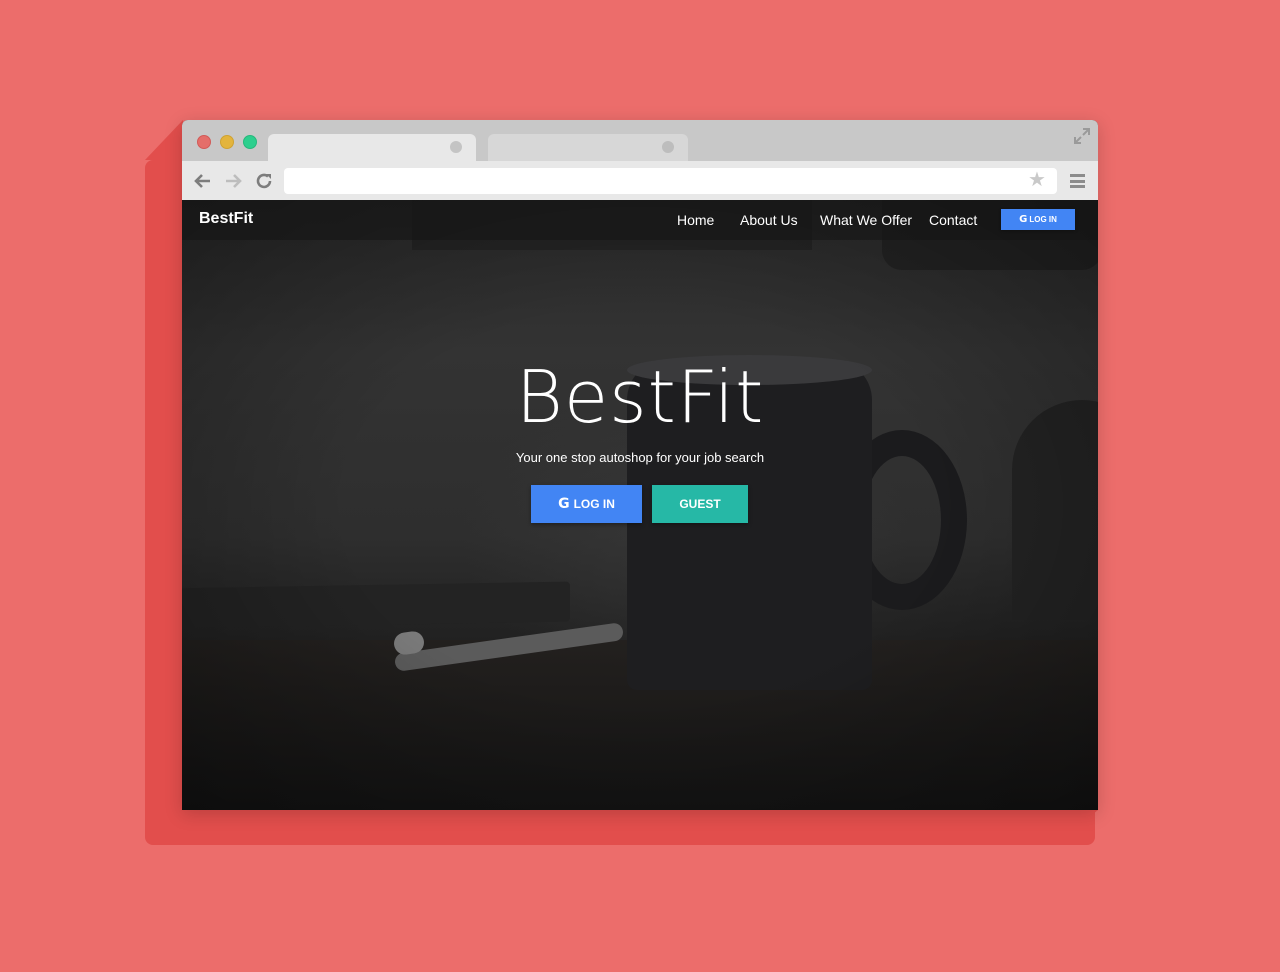 This screenshot has width=1280, height=972. Describe the element at coordinates (594, 504) in the screenshot. I see `hero-login-label: LOG IN` at that location.